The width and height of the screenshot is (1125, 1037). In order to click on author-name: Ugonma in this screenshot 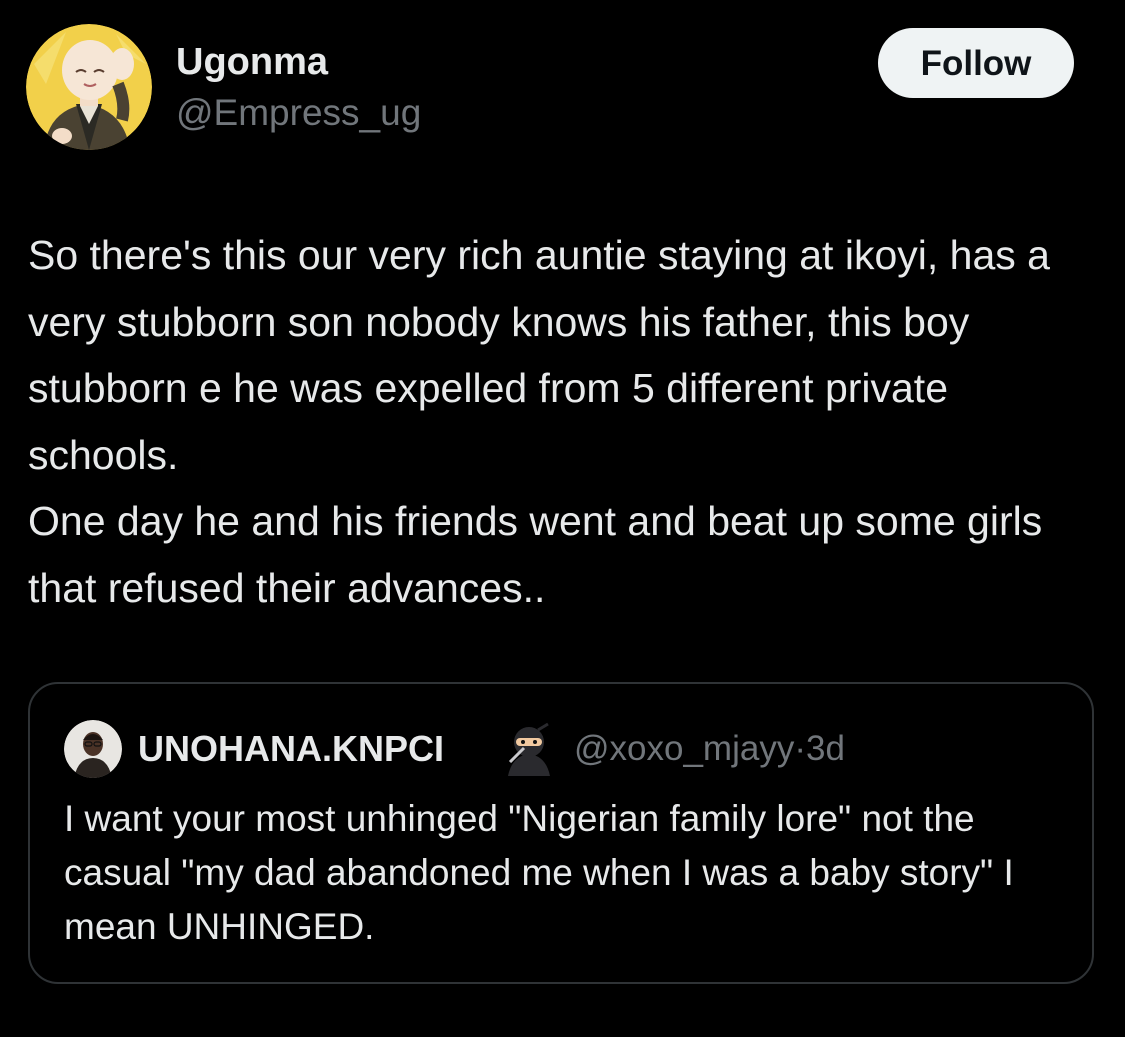, I will do `click(252, 62)`.